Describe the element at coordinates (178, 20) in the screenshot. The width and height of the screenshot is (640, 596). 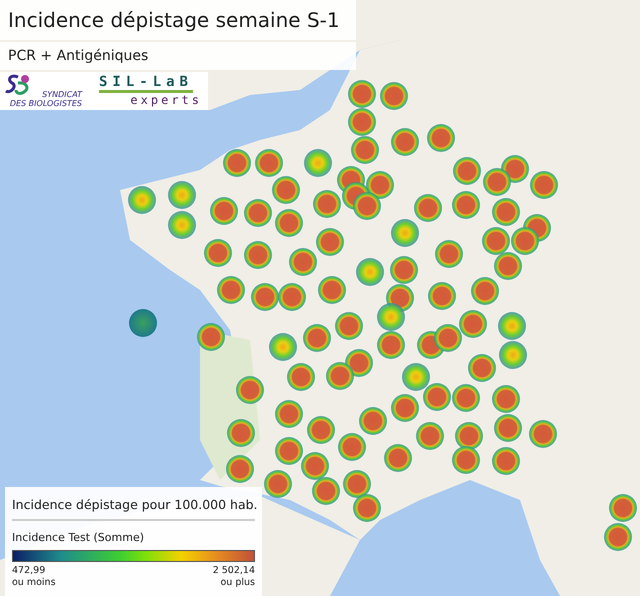
I see `map-title: Incidence dépistage semaine S-1` at that location.